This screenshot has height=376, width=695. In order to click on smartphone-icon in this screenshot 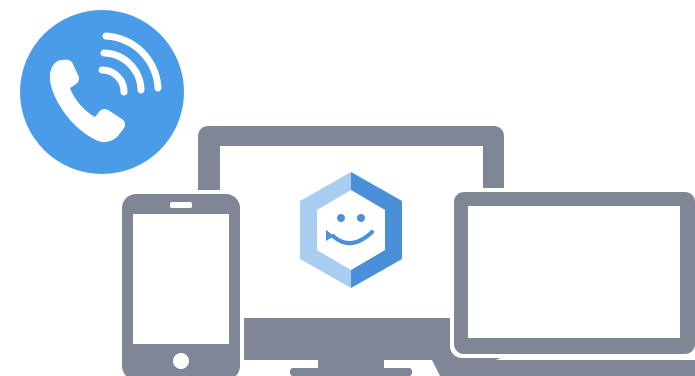, I will do `click(181, 283)`.